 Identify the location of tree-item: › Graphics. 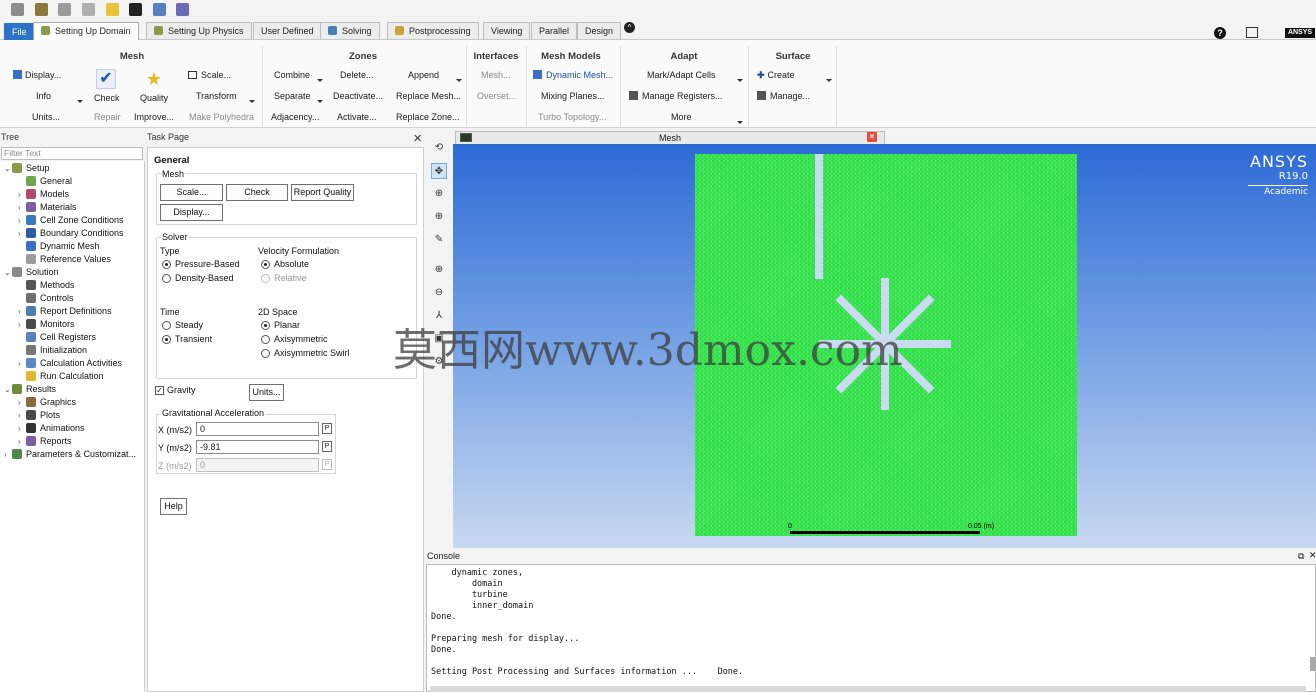
(47, 402).